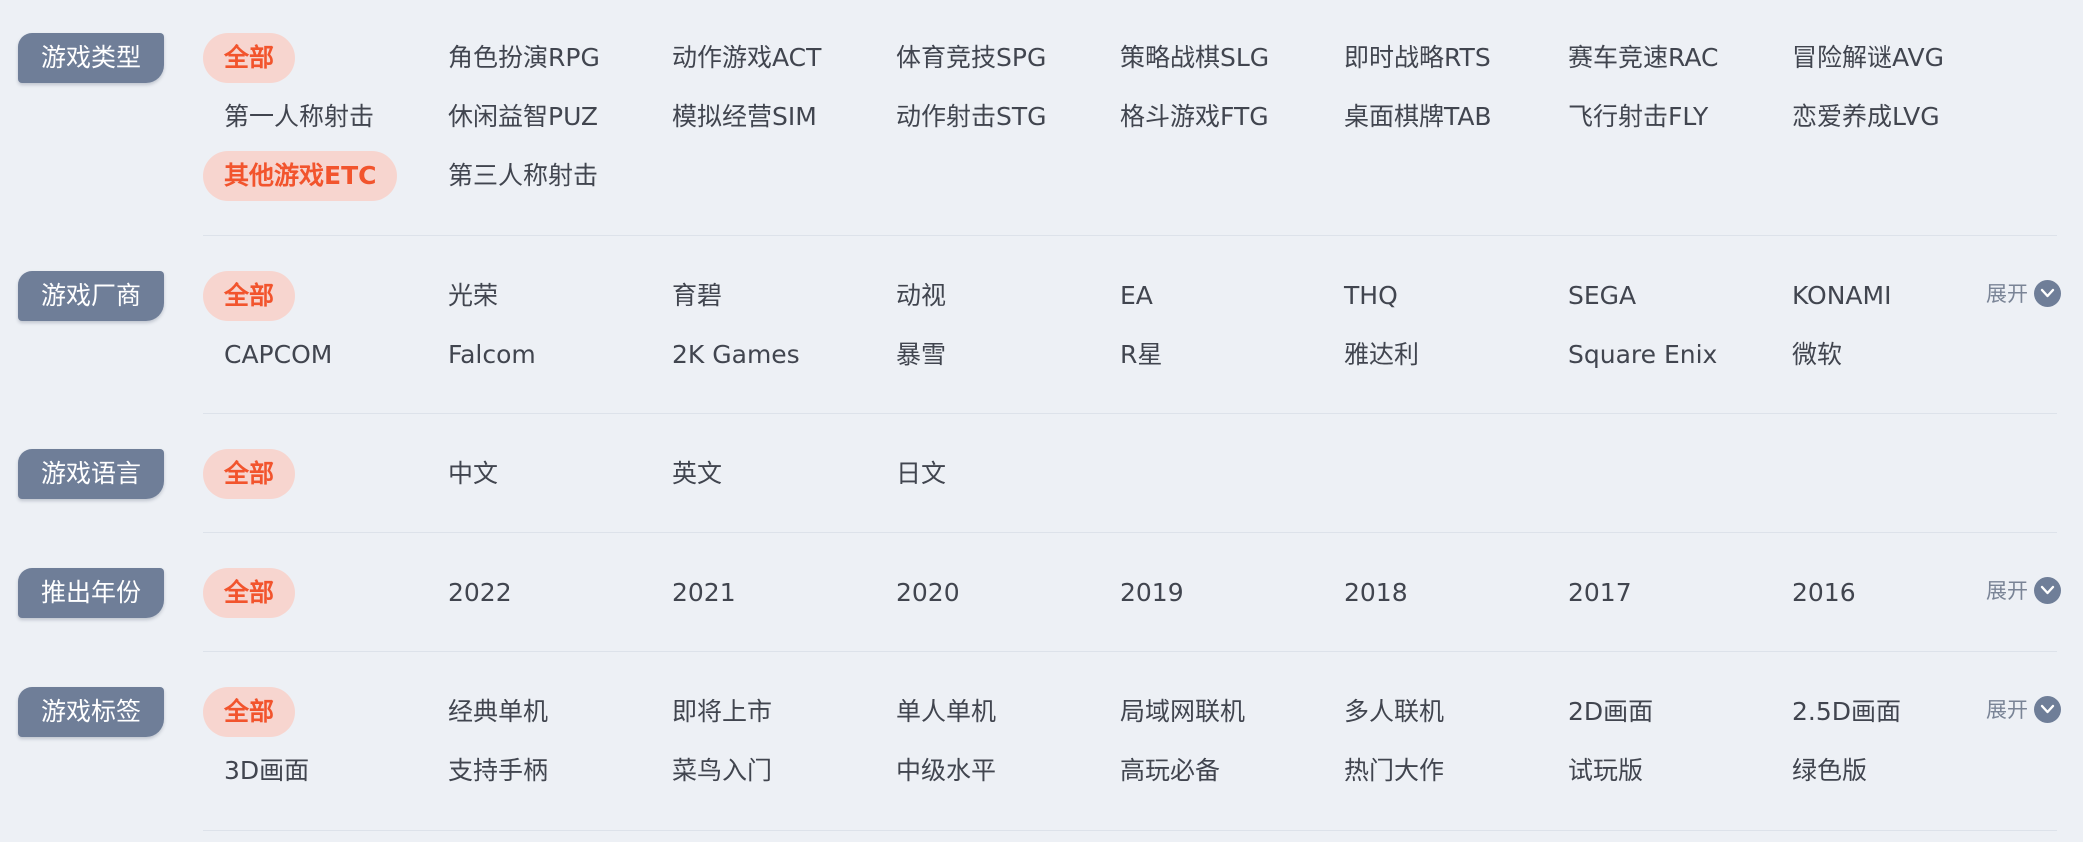 This screenshot has width=2083, height=842. I want to click on tags-expand-button: 展开, so click(2023, 710).